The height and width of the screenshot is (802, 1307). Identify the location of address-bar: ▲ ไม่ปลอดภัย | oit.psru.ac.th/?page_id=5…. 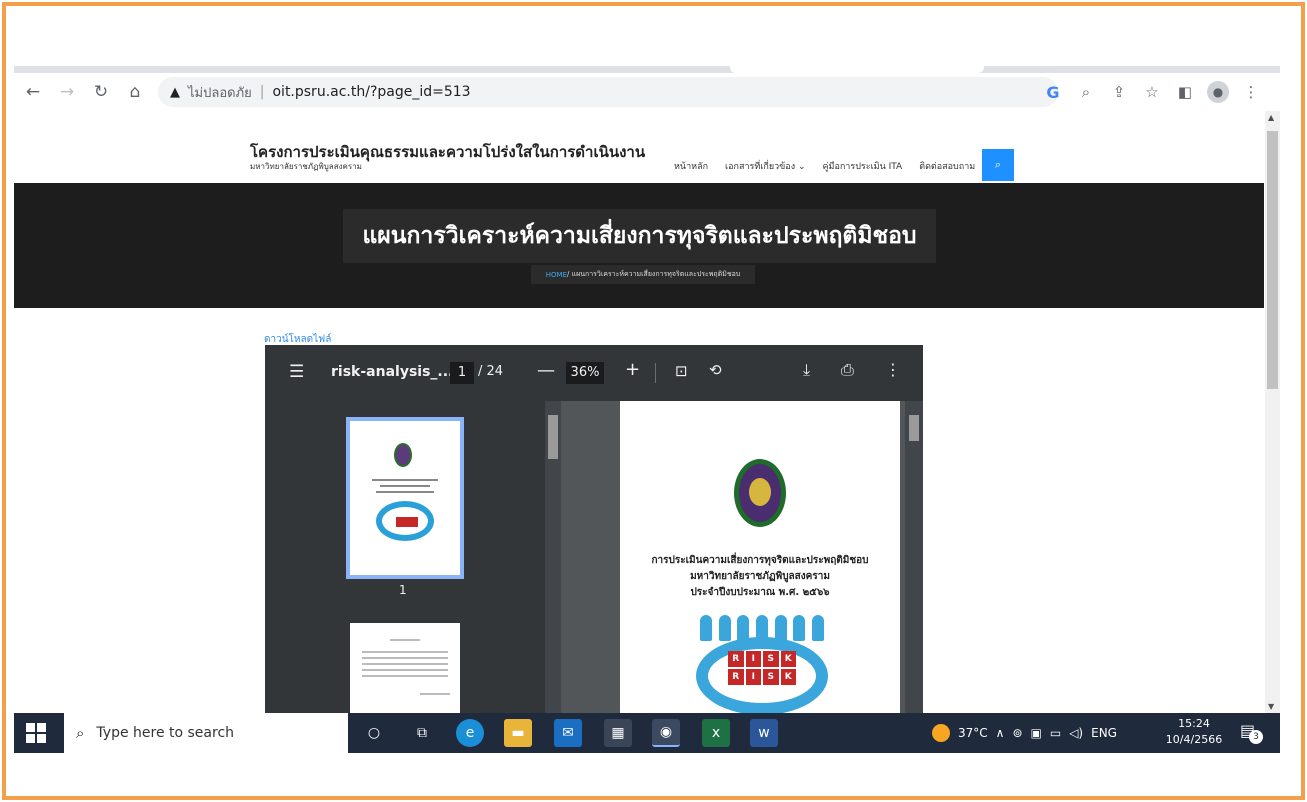
(608, 92).